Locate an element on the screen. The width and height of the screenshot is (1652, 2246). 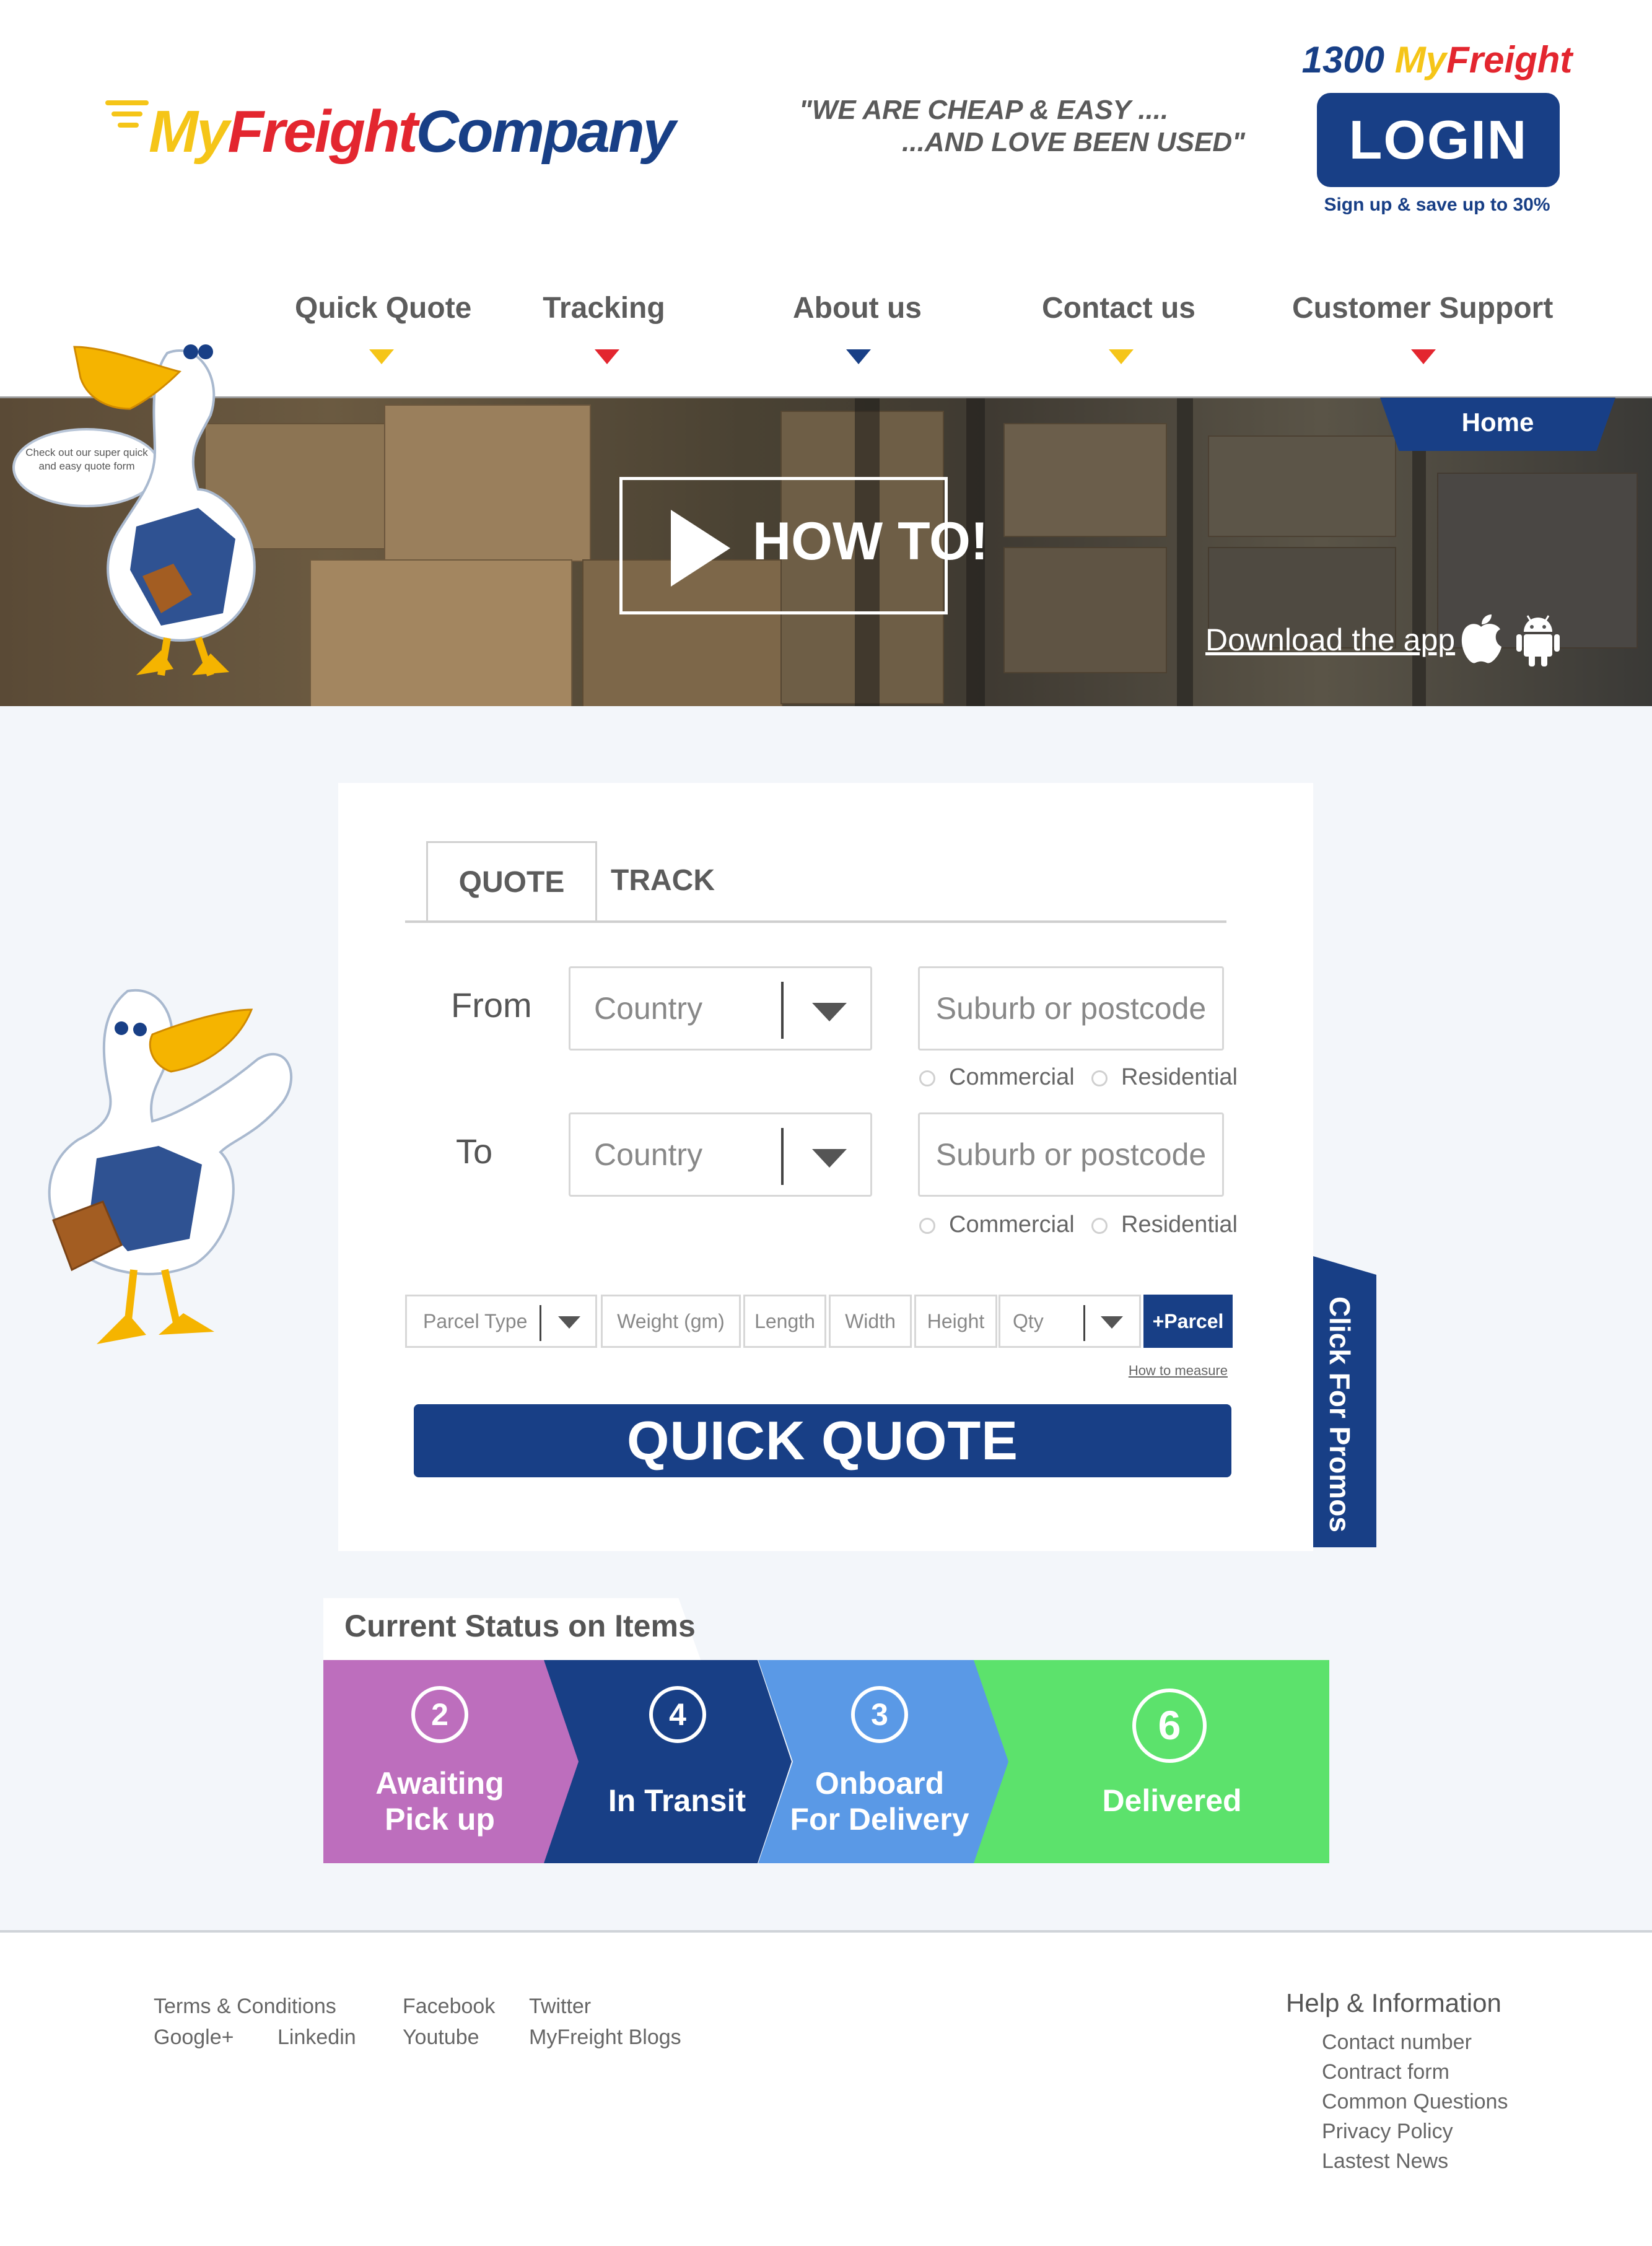
footer-link-googleplus: Google+ is located at coordinates (194, 2037).